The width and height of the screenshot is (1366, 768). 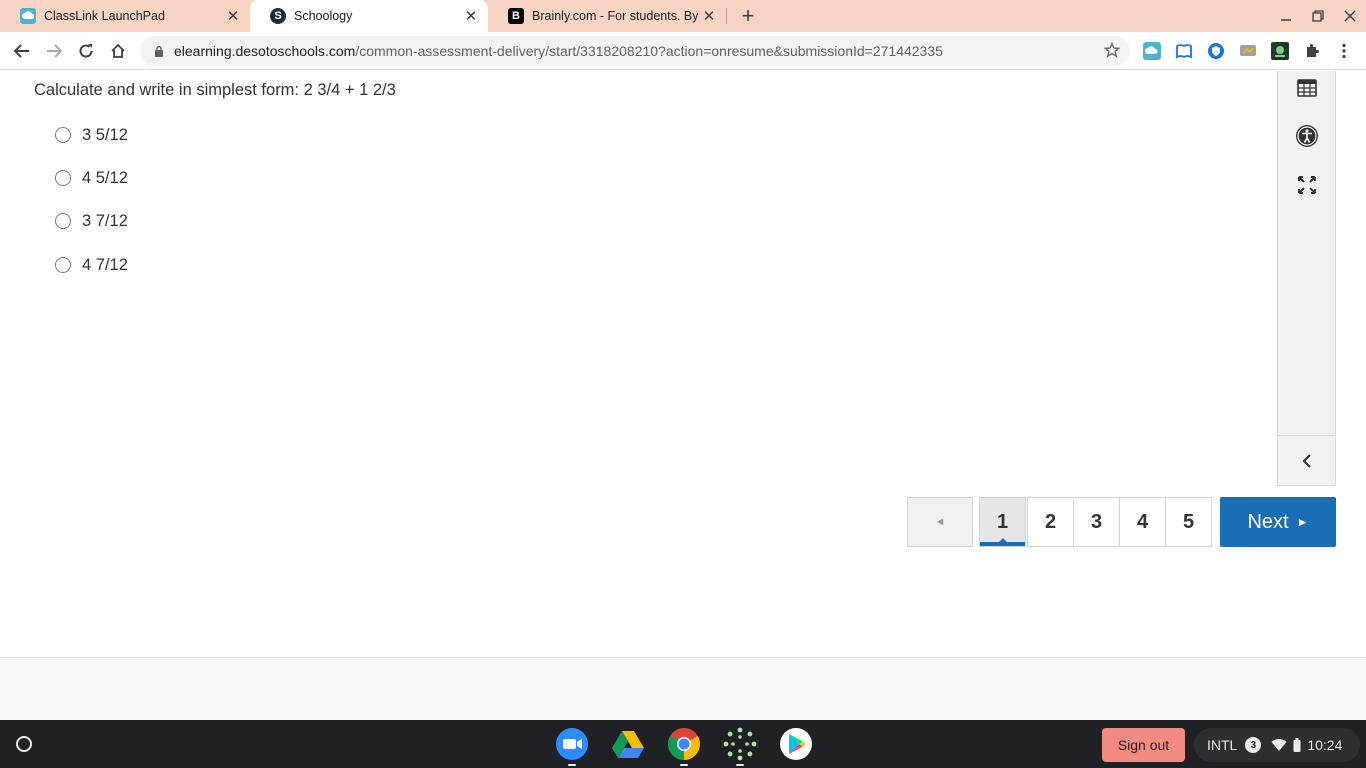 I want to click on tab-title: Schoology, so click(x=323, y=16).